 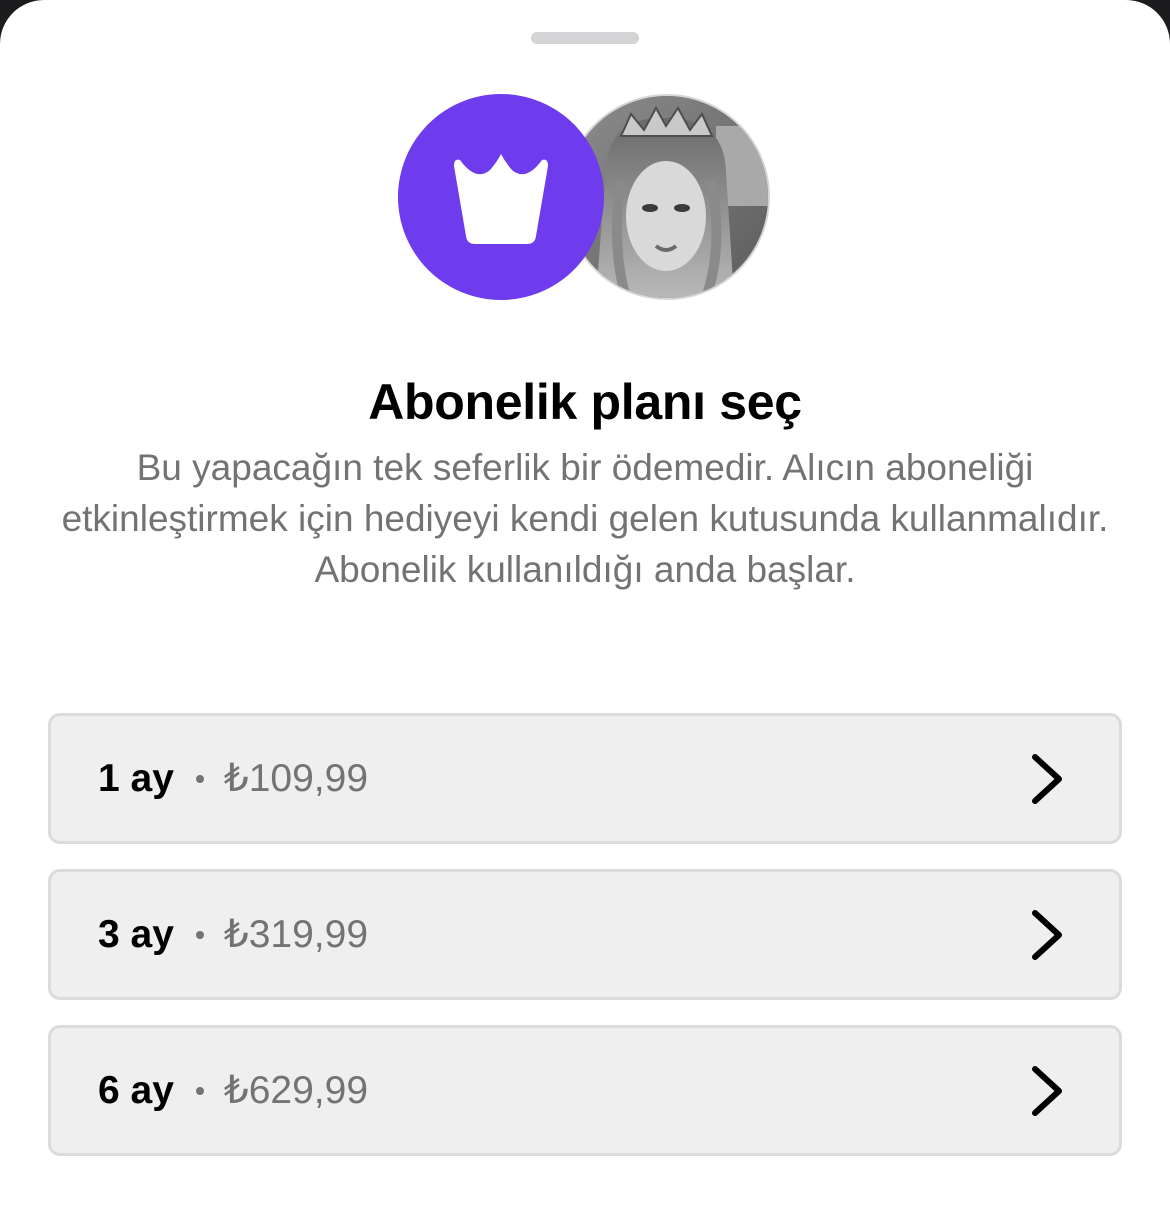 What do you see at coordinates (585, 1090) in the screenshot?
I see `plan-option-6-months: 6 ay ₺629,99` at bounding box center [585, 1090].